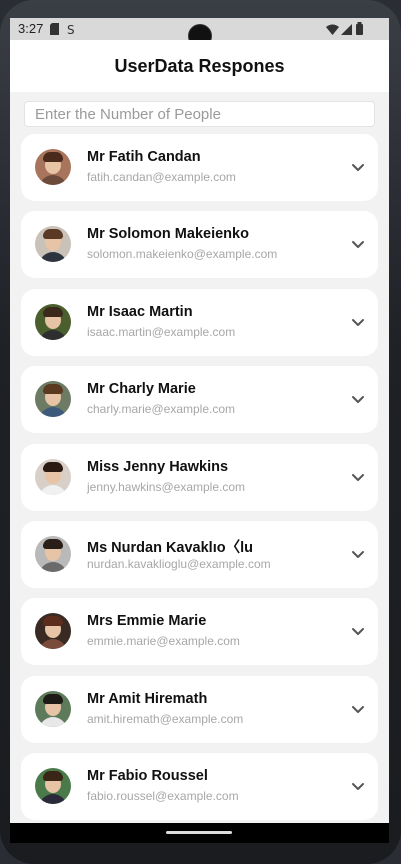  Describe the element at coordinates (170, 547) in the screenshot. I see `user-name: Ms Nurdan Kavaklıo〈lu` at that location.